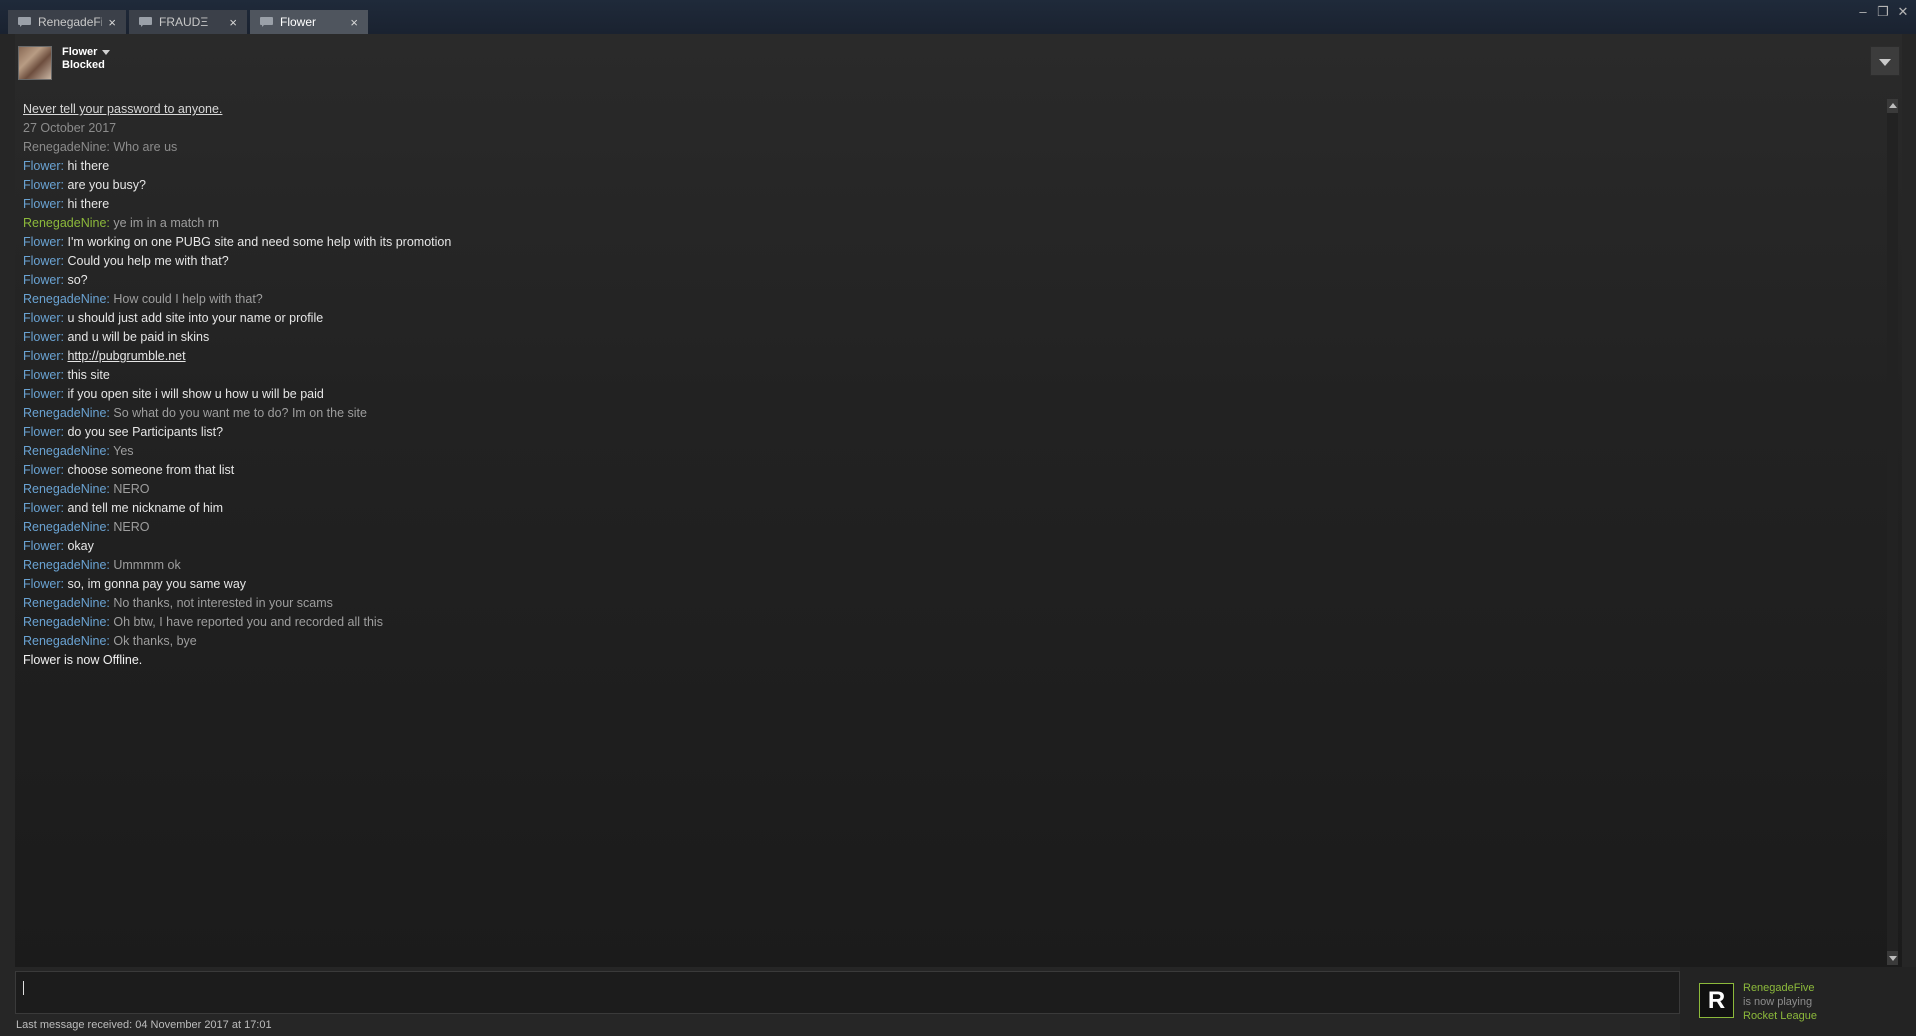 This screenshot has width=1916, height=1036. Describe the element at coordinates (958, 17) in the screenshot. I see `title-bar: RenegadeFive × FRAUDΞ × Flower × – ❐ ✕` at that location.